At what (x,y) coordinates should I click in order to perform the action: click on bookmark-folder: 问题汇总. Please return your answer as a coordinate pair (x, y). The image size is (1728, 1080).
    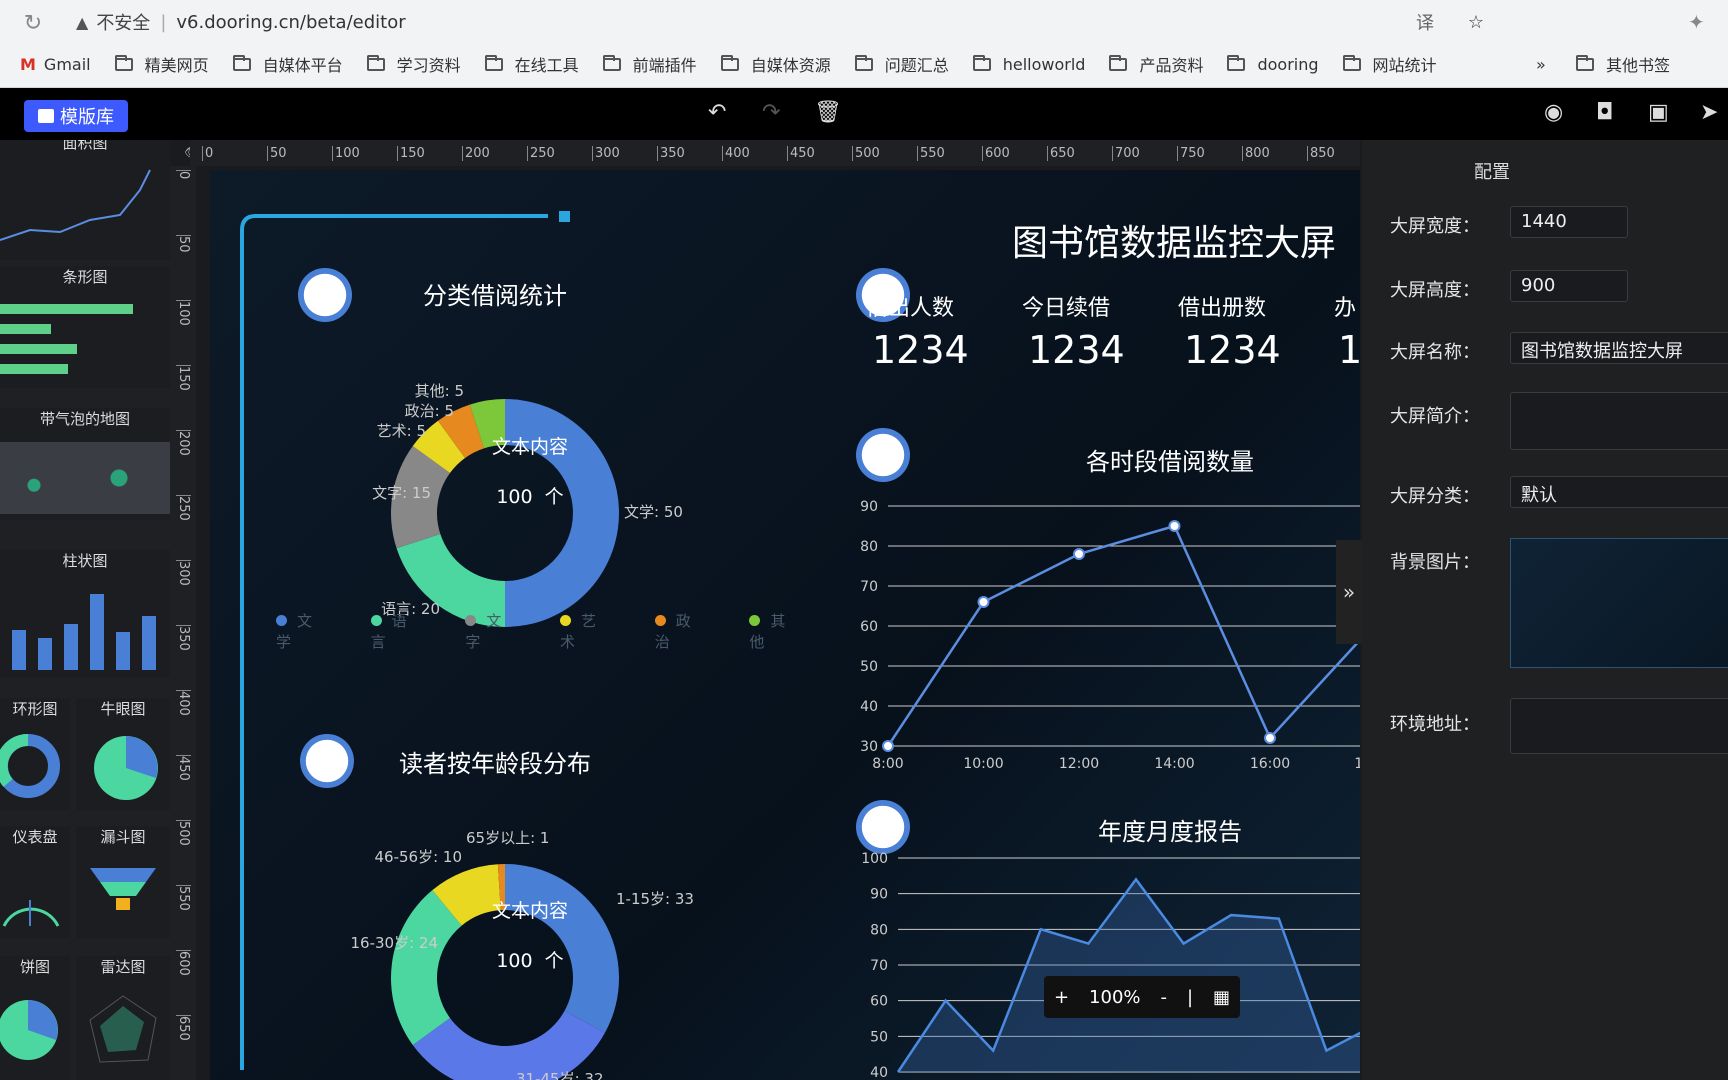
    Looking at the image, I should click on (901, 64).